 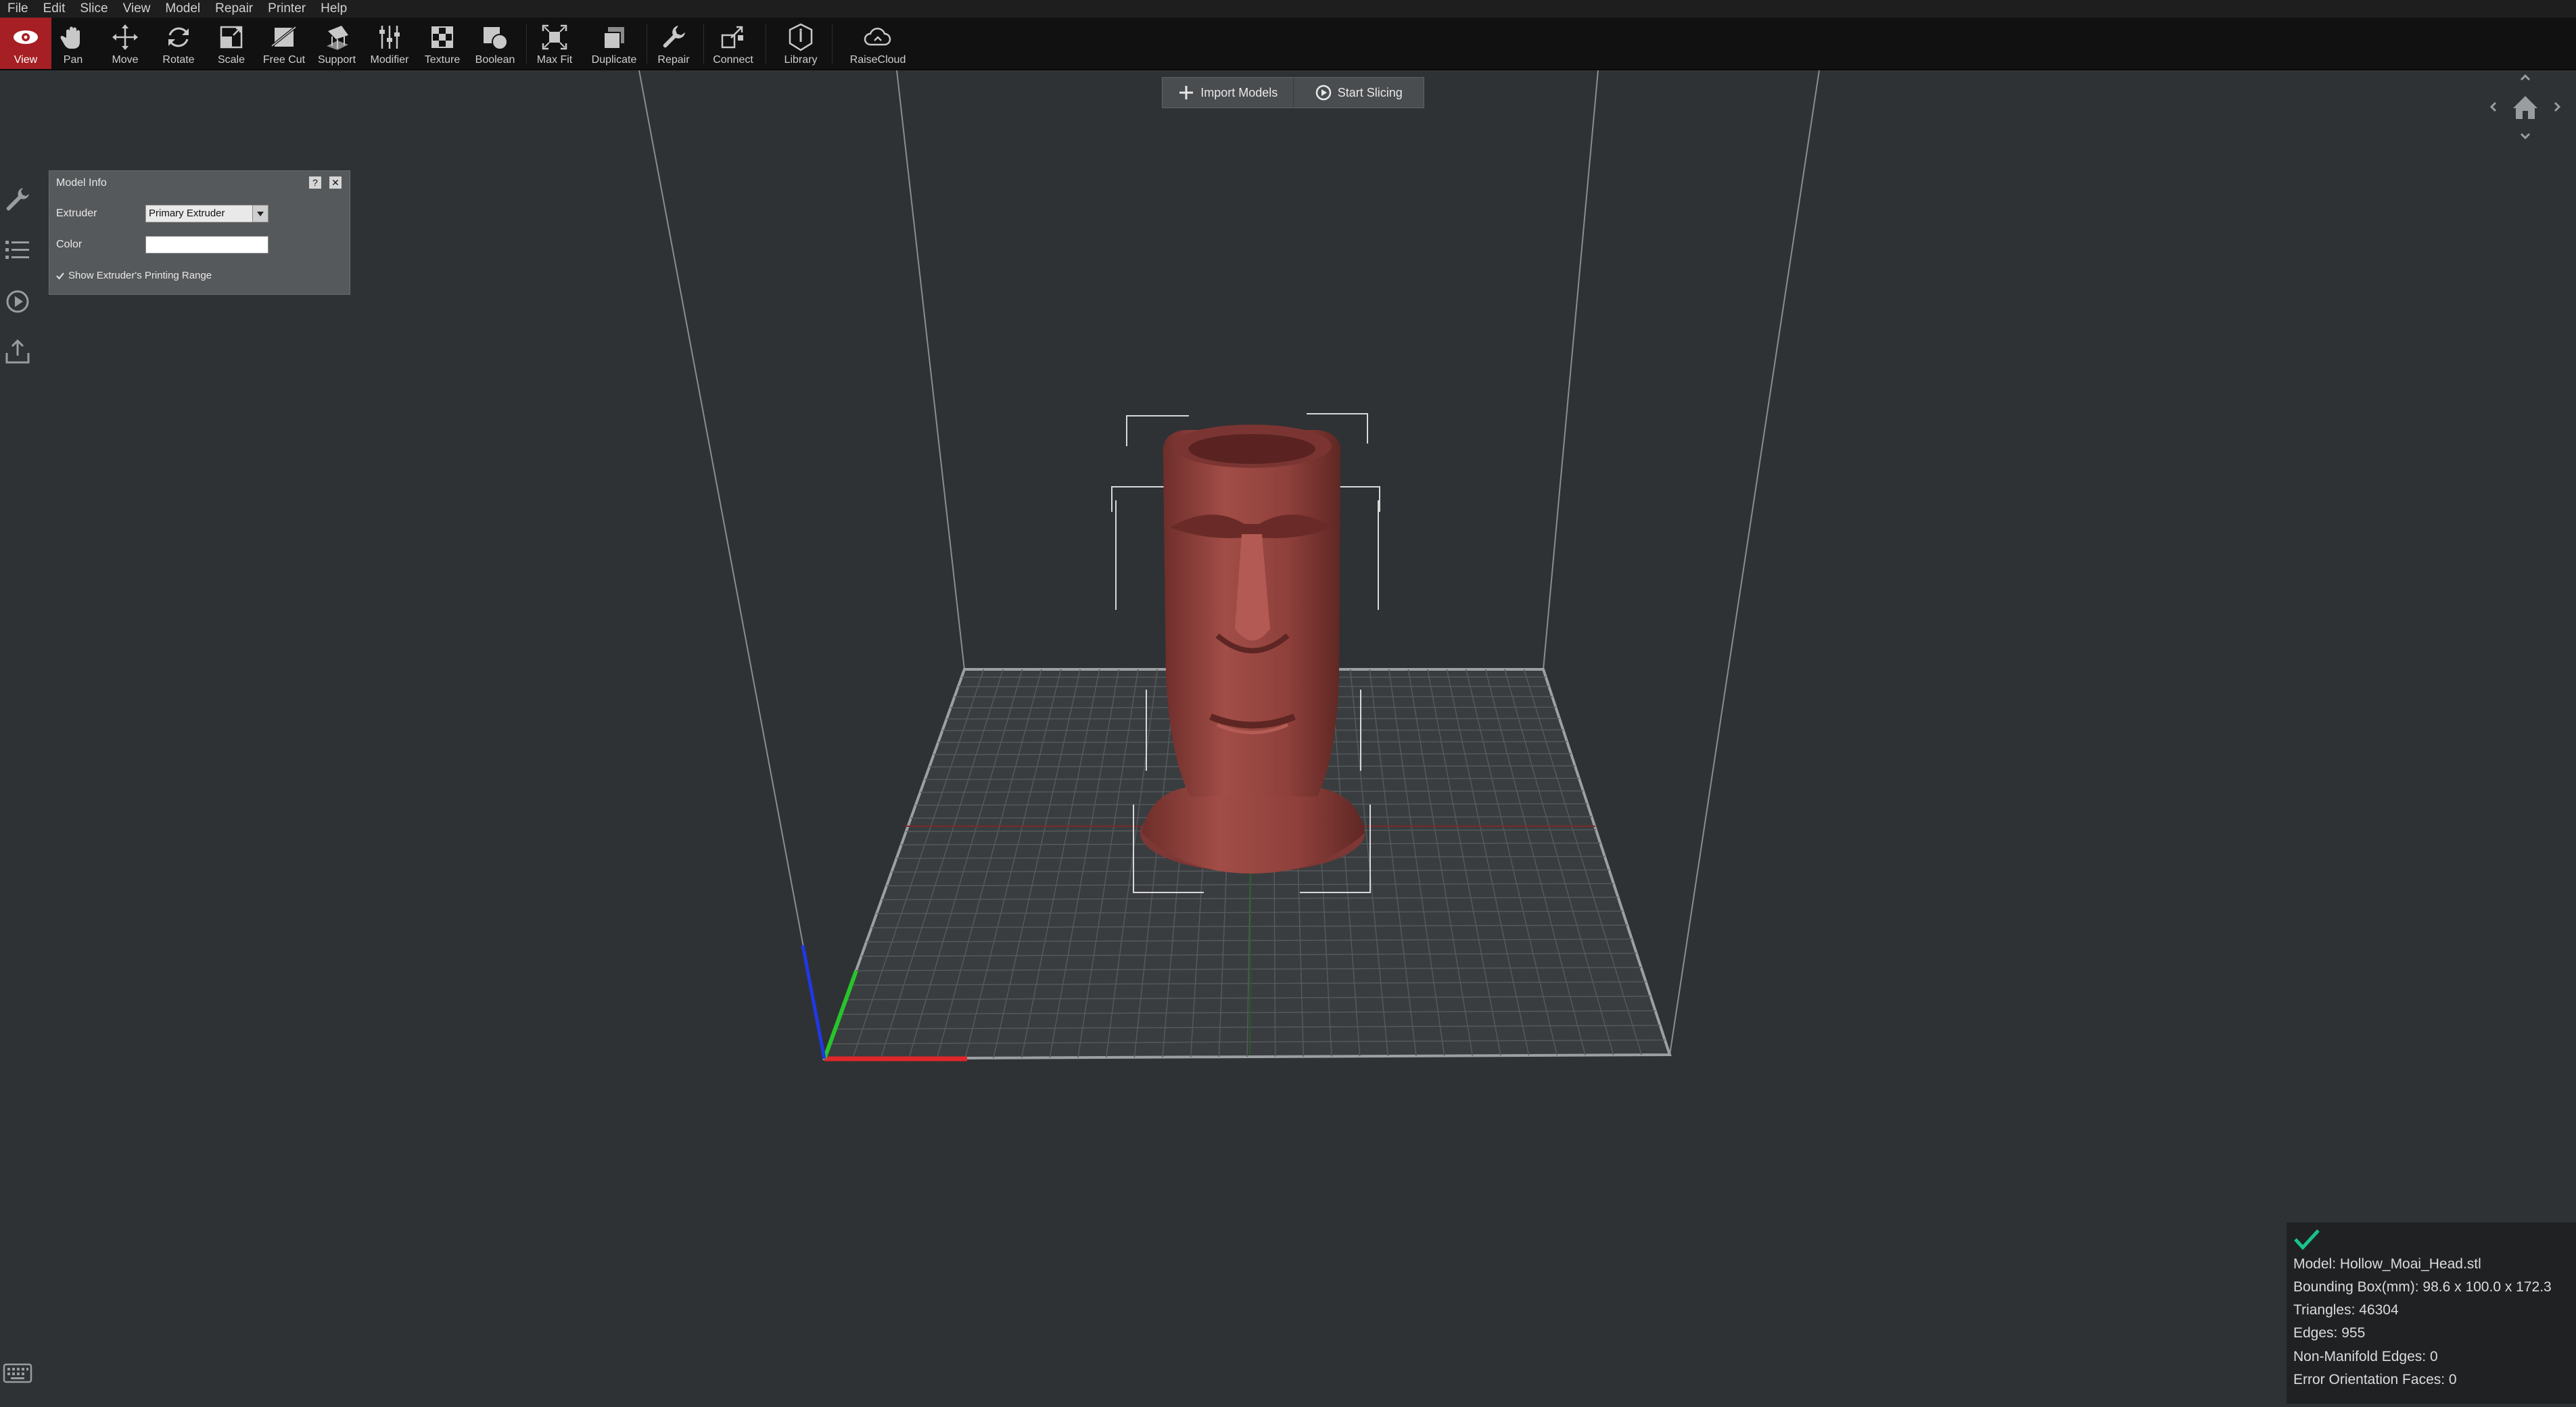 I want to click on color-label: Color, so click(x=69, y=245).